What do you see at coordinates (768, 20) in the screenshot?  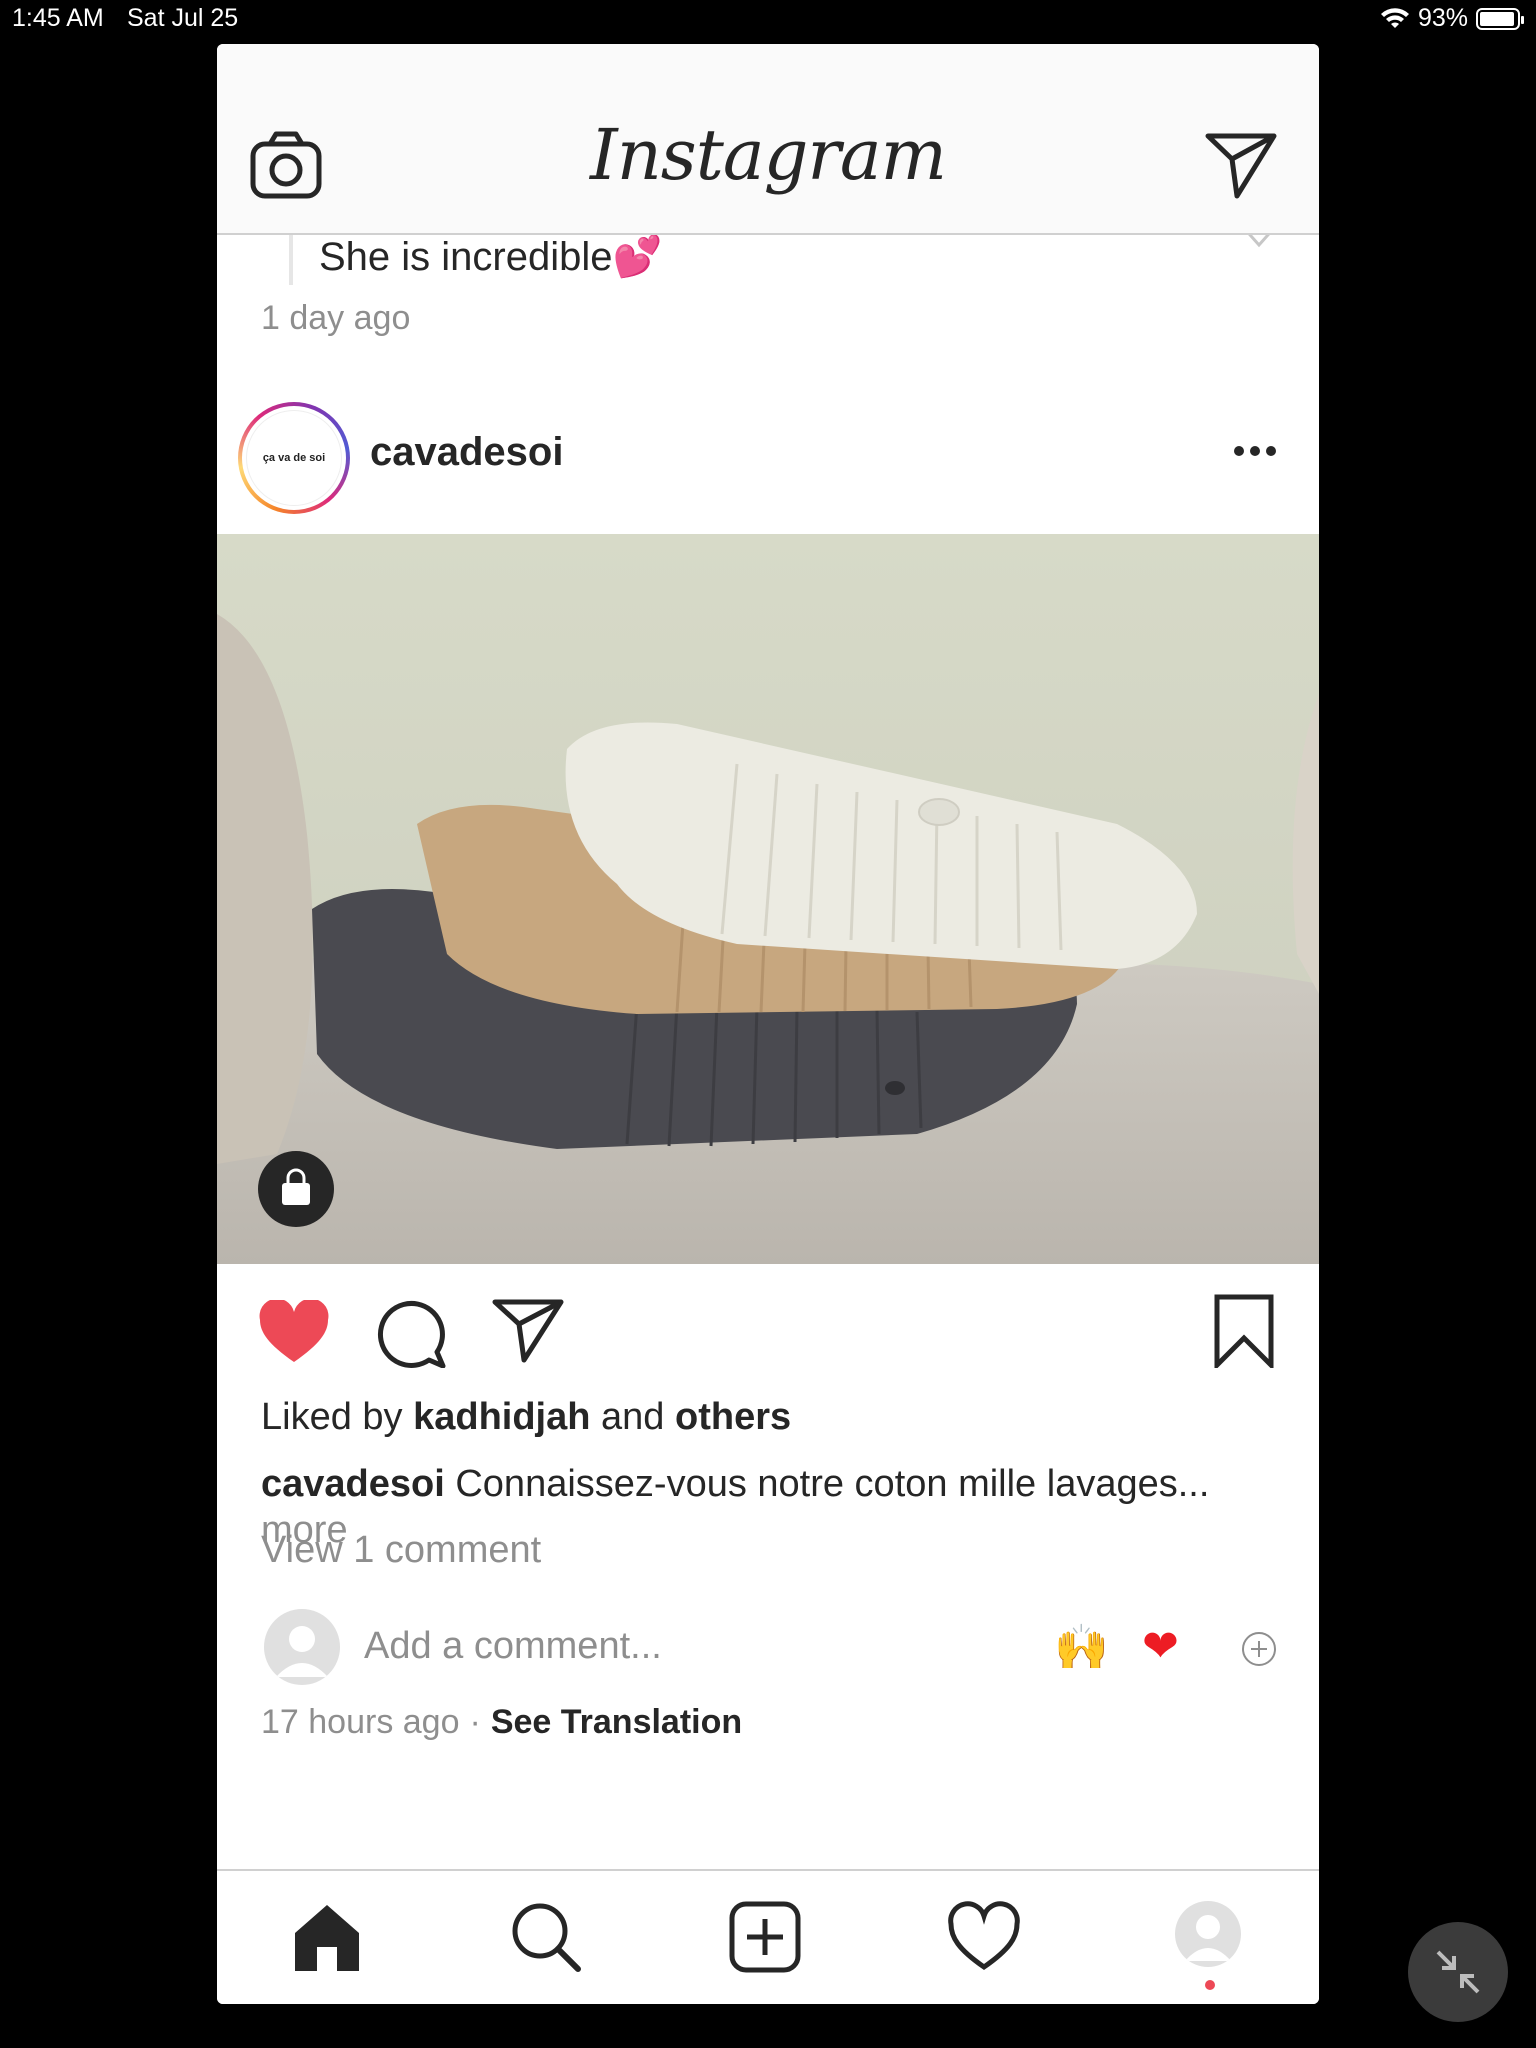 I see `status-bar: 1:45 AM Sat Jul 25 93%` at bounding box center [768, 20].